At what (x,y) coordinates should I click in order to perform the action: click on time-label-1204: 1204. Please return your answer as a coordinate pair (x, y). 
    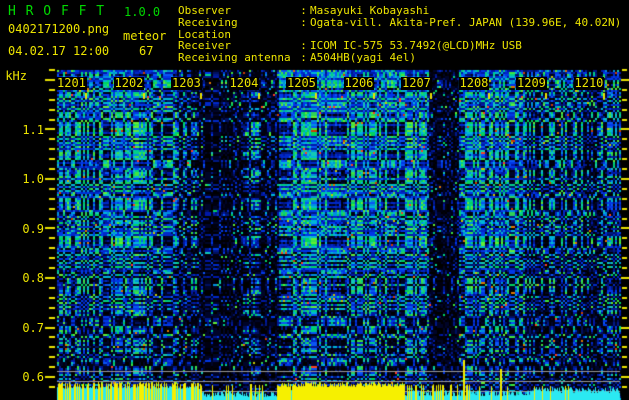
    Looking at the image, I should click on (244, 83).